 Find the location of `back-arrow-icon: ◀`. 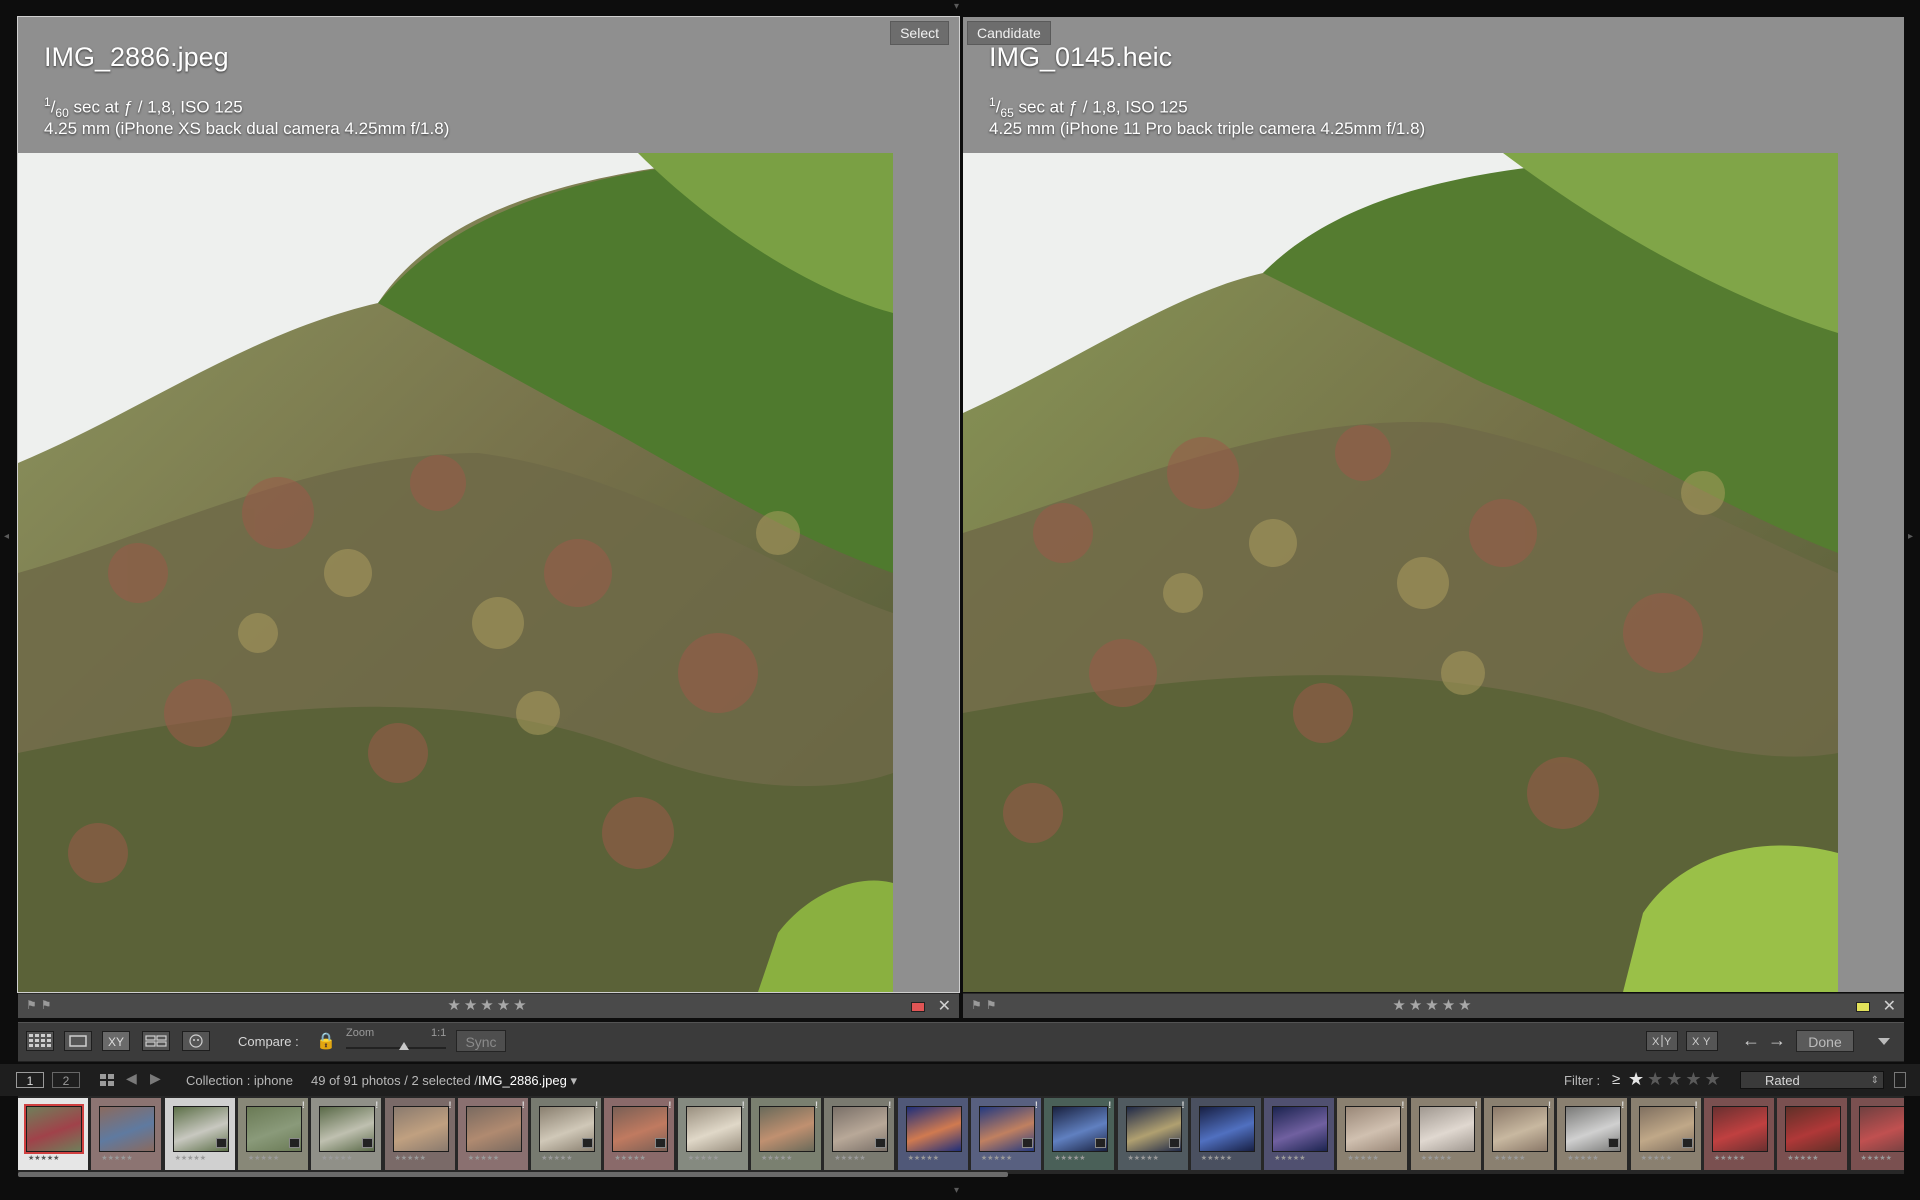

back-arrow-icon: ◀ is located at coordinates (131, 1078).